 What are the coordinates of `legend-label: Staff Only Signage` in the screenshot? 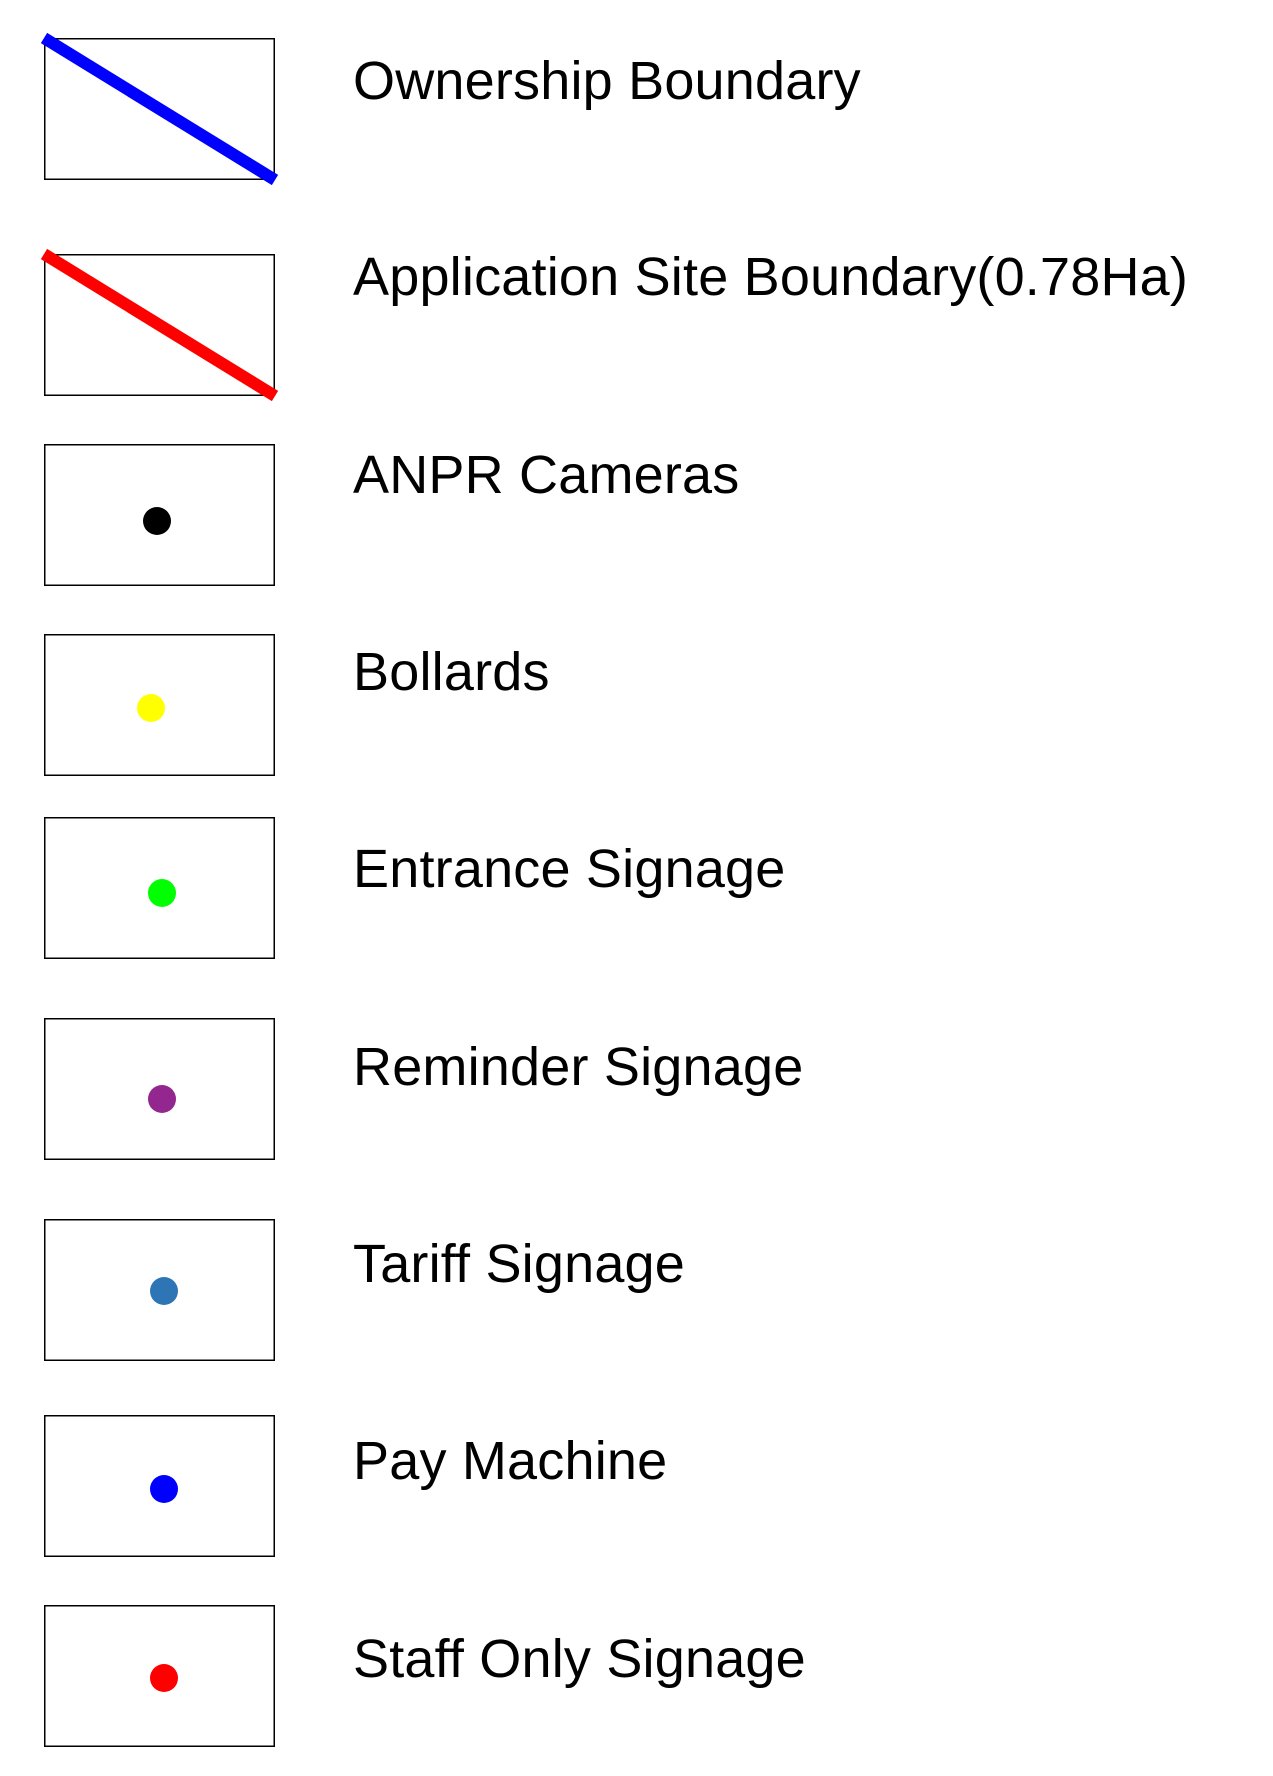 It's located at (579, 1659).